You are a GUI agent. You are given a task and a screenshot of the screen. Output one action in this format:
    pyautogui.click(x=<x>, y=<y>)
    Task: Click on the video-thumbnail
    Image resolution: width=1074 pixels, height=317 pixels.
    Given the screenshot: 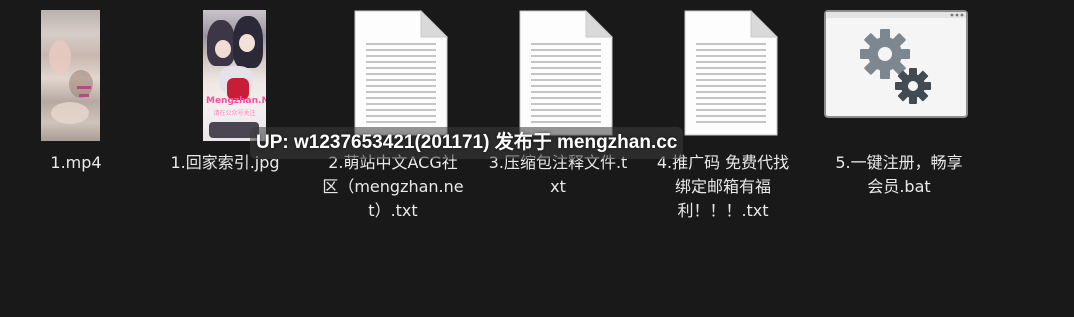 What is the action you would take?
    pyautogui.click(x=70, y=75)
    